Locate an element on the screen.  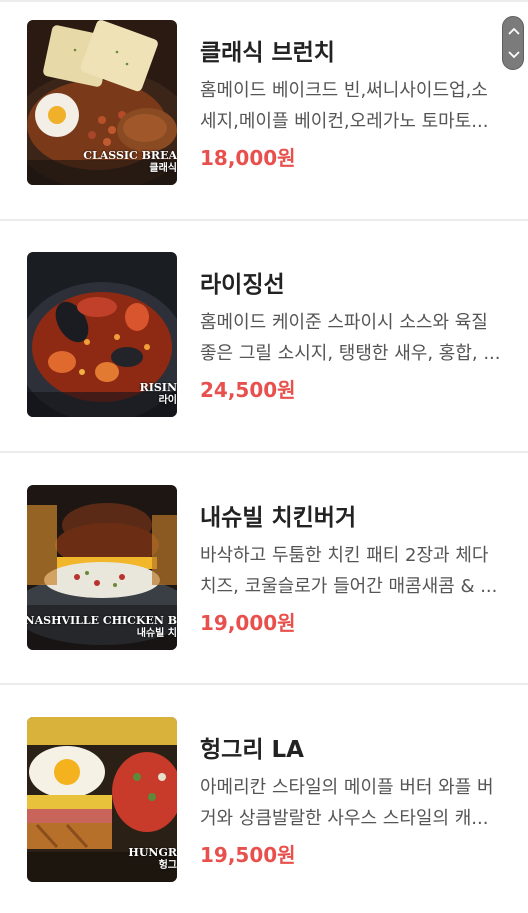
brunch-plate-image: CLASSIC BREA 클래식 is located at coordinates (102, 102).